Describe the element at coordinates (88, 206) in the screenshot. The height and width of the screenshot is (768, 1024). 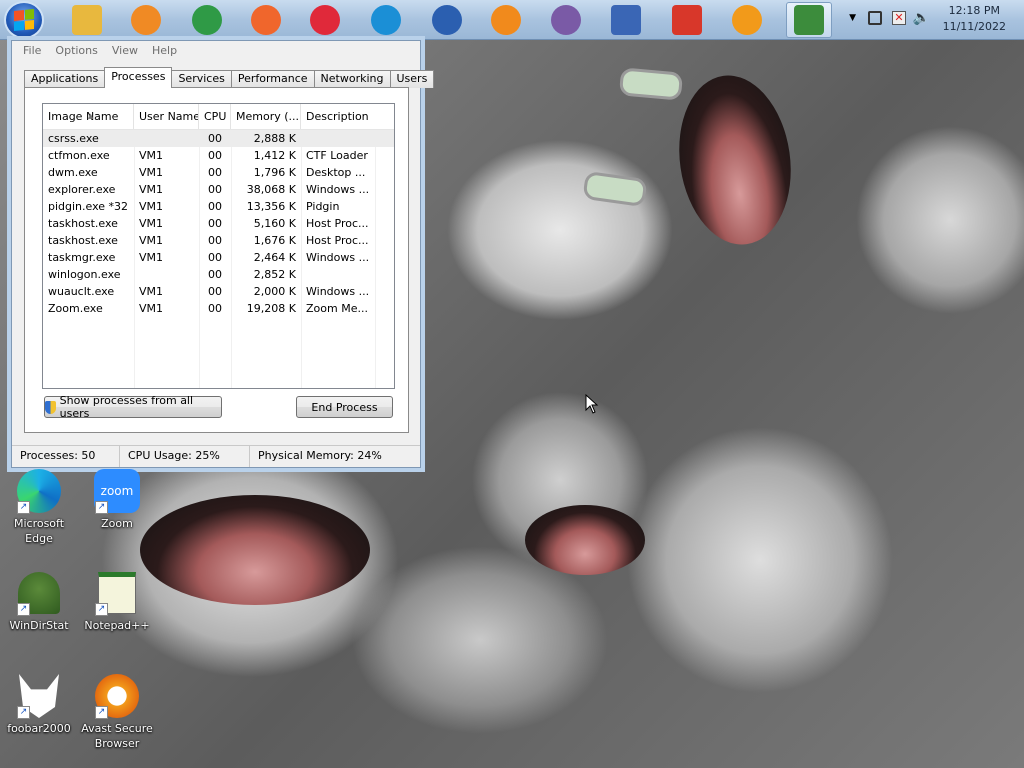
I see `cell-image-name: pidgin.exe *32` at that location.